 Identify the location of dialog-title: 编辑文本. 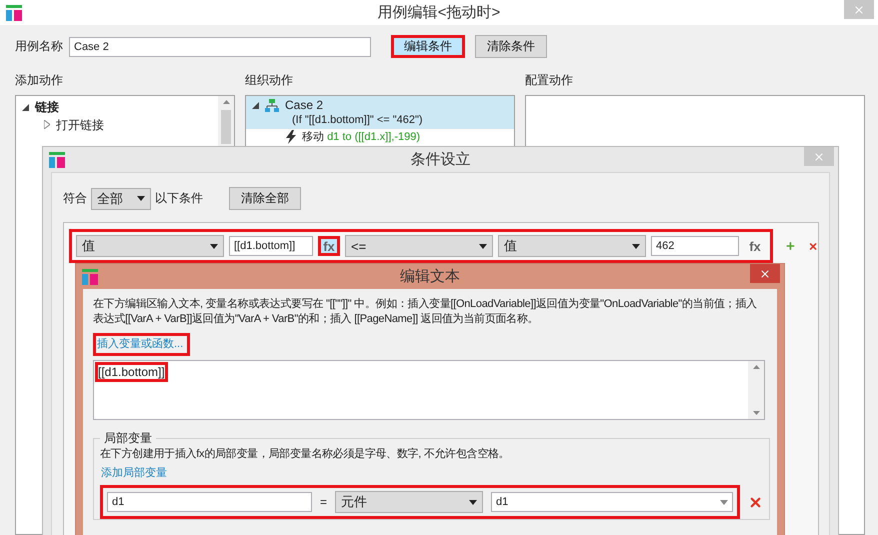
(430, 276).